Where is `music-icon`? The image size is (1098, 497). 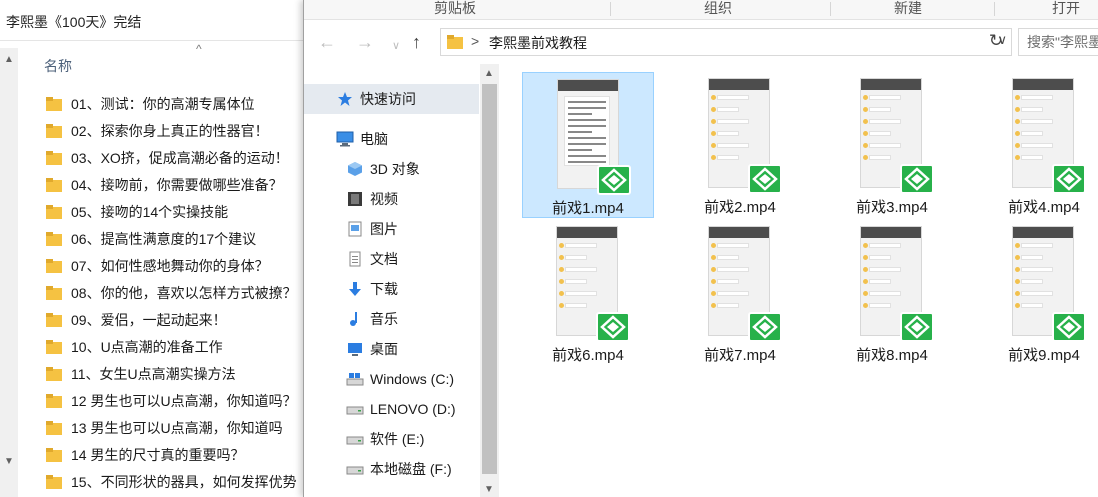
music-icon is located at coordinates (355, 319).